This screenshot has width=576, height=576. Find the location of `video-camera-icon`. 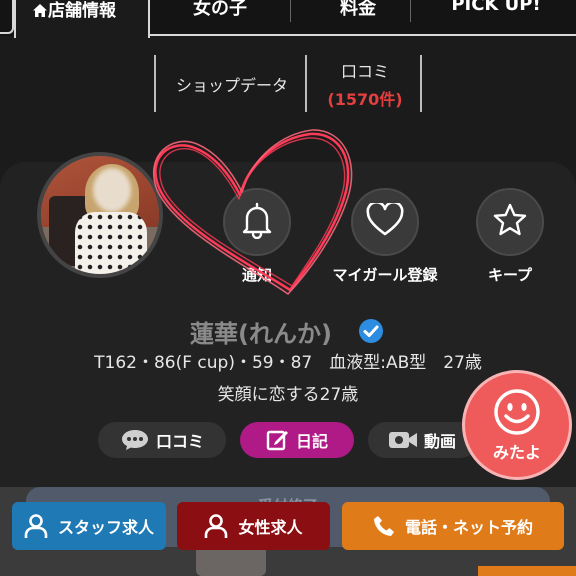

video-camera-icon is located at coordinates (403, 440).